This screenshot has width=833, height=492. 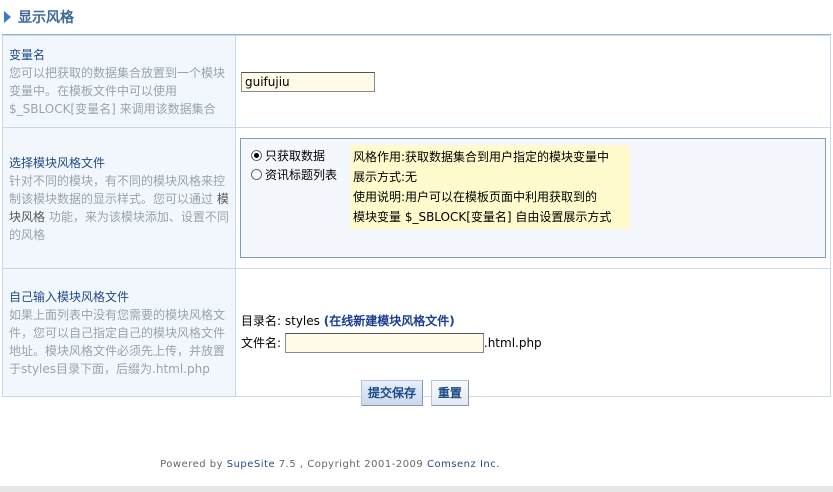 I want to click on file-name-input, so click(x=384, y=343).